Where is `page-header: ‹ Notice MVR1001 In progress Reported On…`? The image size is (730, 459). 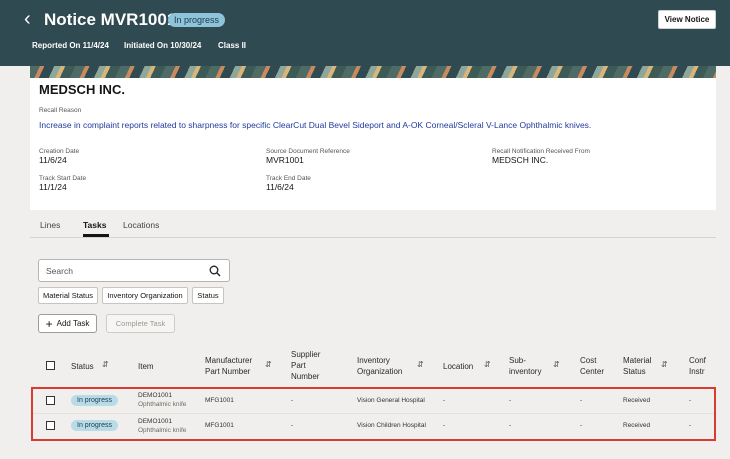
page-header: ‹ Notice MVR1001 In progress Reported On… is located at coordinates (365, 33).